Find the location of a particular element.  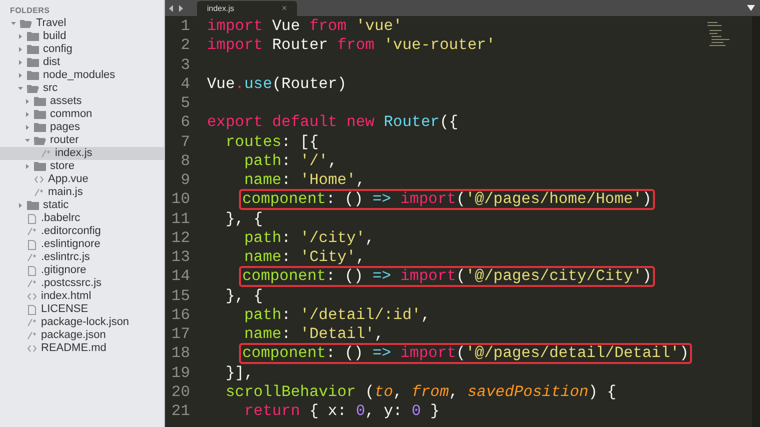

tree-item: LICENSE is located at coordinates (82, 309).